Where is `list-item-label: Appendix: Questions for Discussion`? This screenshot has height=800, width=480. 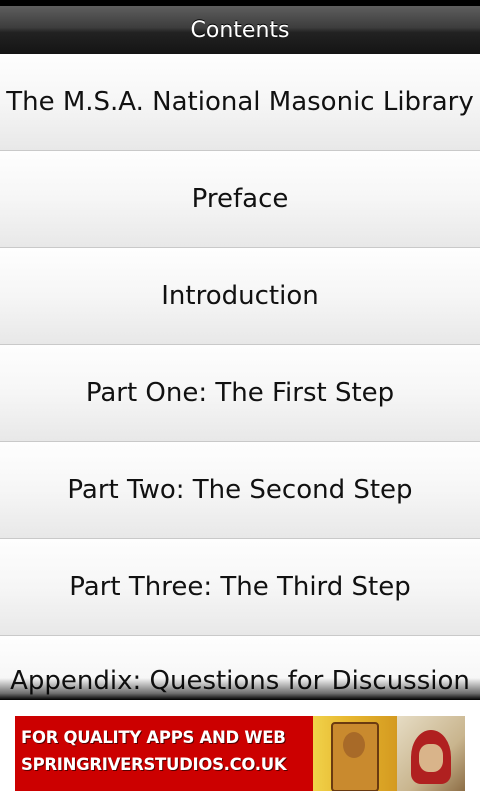 list-item-label: Appendix: Questions for Discussion is located at coordinates (240, 681).